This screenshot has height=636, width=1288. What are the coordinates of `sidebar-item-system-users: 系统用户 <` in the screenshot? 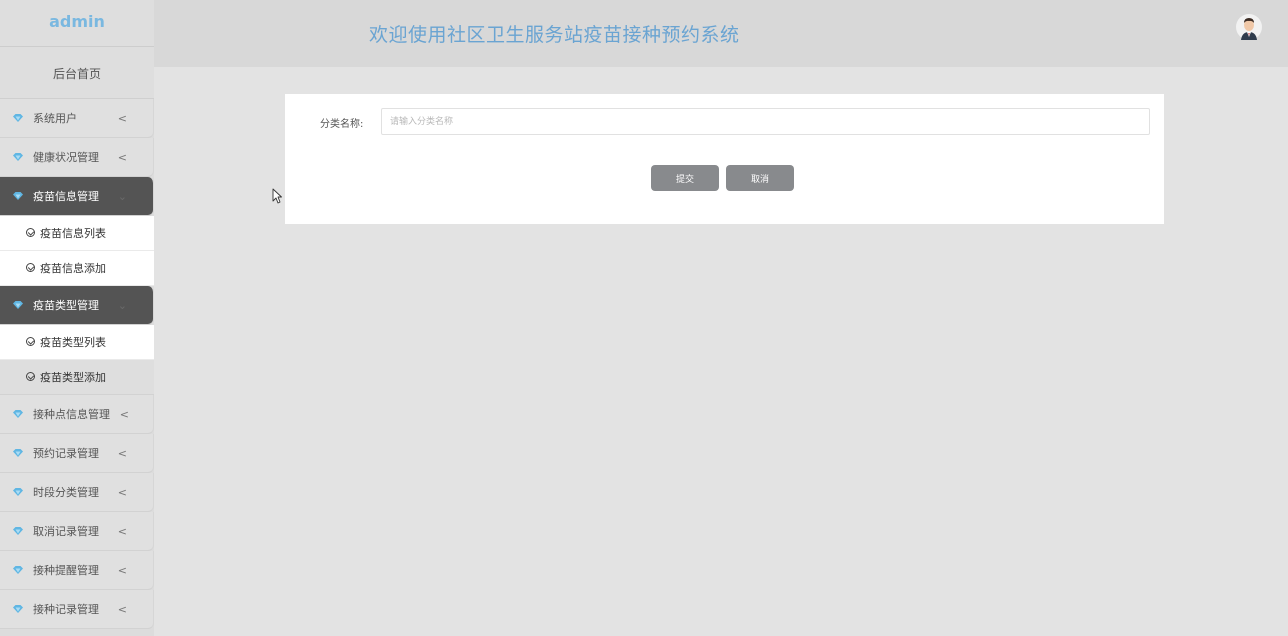 It's located at (77, 118).